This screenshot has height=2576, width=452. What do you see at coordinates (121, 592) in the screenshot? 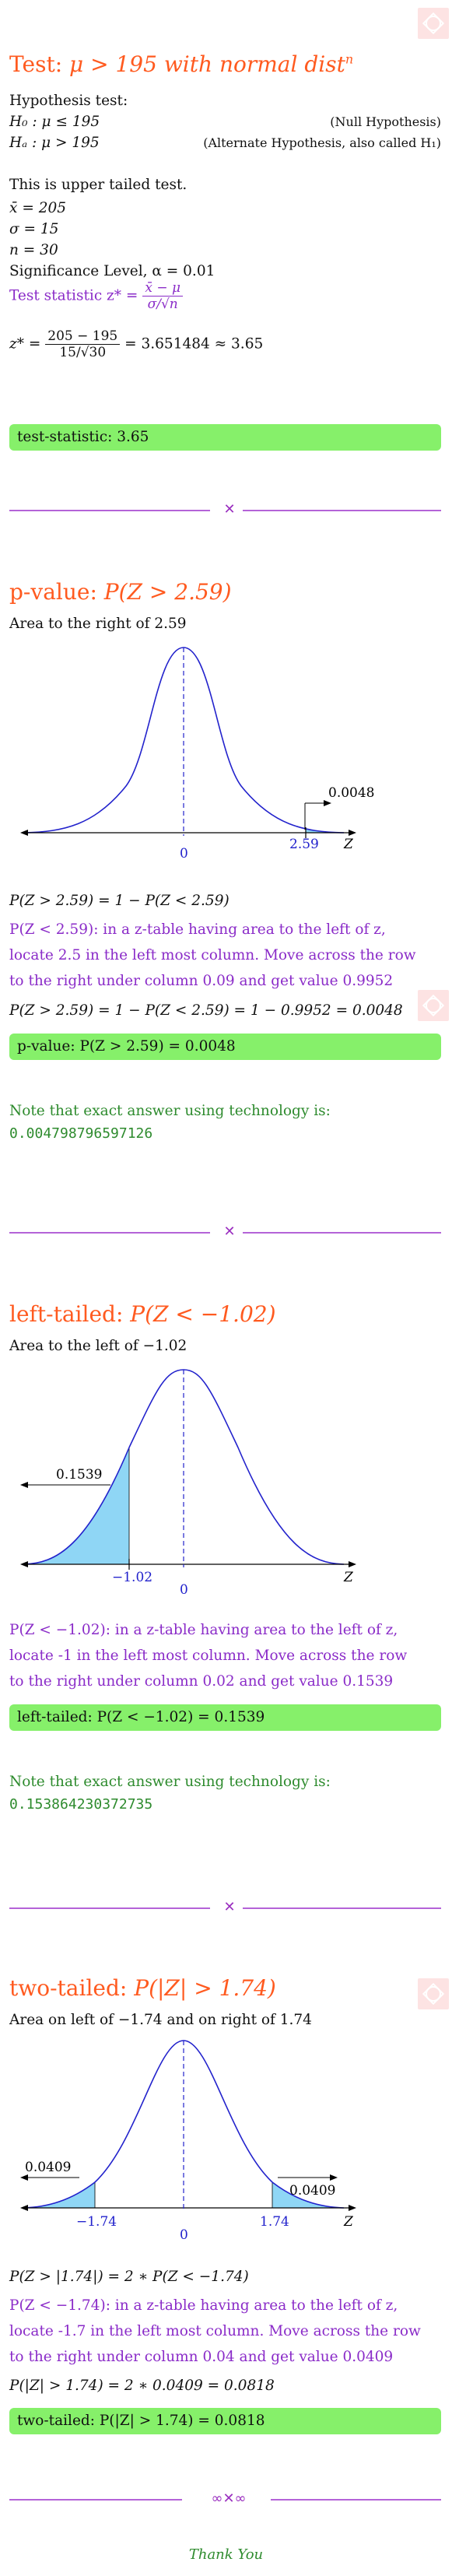
I see `section-title: p-value: P(Z > 2.59)` at bounding box center [121, 592].